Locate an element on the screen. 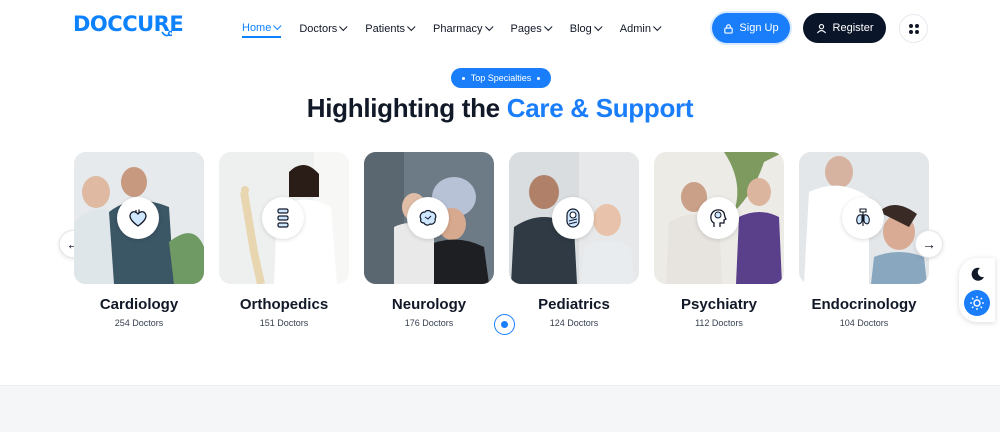 This screenshot has height=432, width=1000. specialty-card-neurology: Neurology 176 Doctors is located at coordinates (429, 240).